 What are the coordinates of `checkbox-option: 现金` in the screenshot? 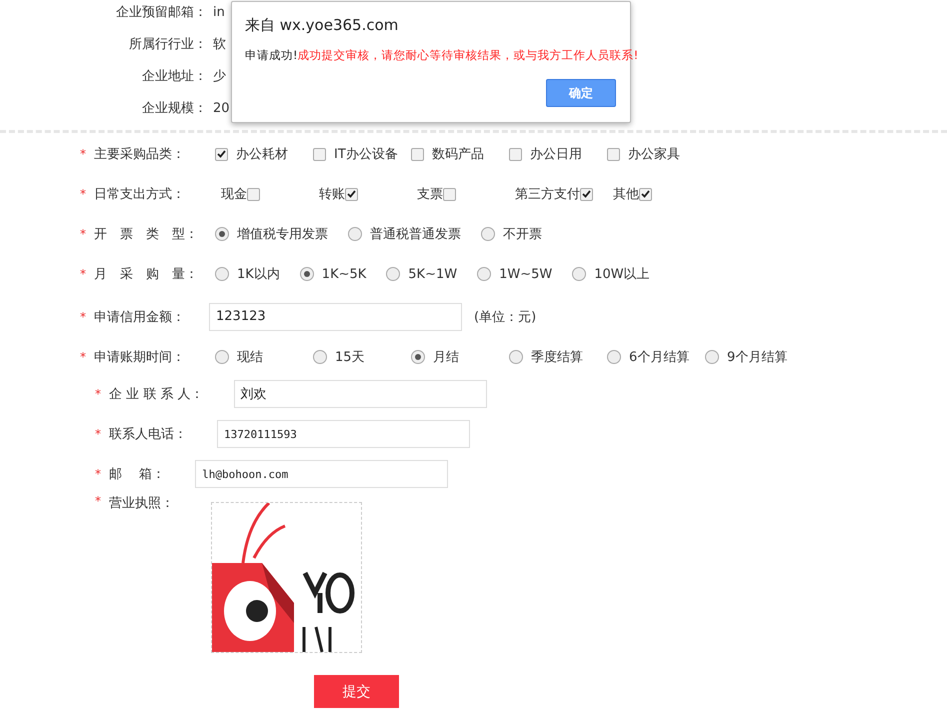 It's located at (270, 194).